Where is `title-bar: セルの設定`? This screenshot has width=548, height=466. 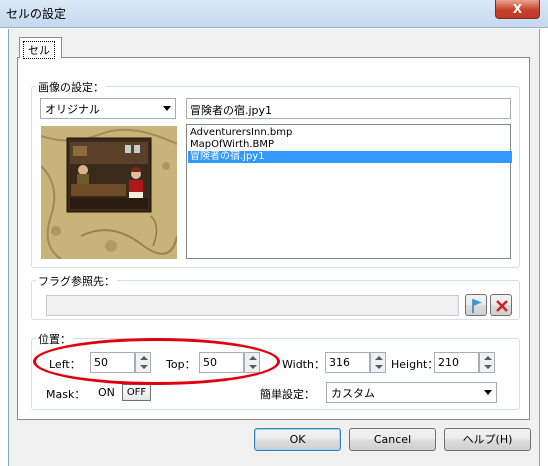
title-bar: セルの設定 is located at coordinates (274, 14).